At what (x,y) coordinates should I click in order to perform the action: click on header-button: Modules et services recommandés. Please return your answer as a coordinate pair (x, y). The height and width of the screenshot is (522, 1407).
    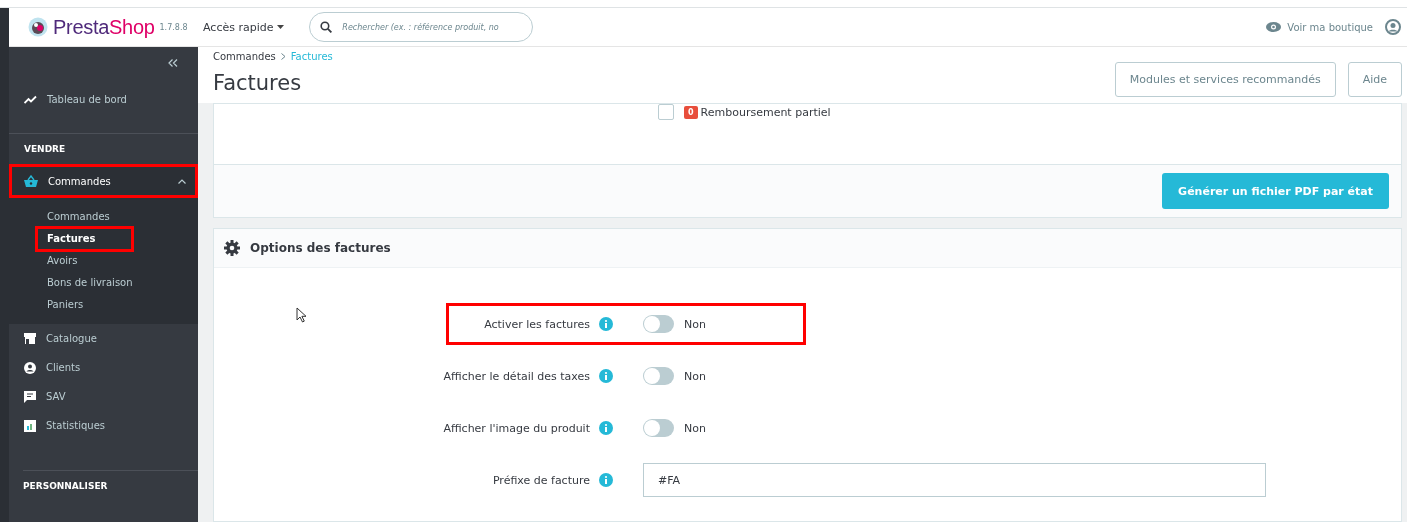
    Looking at the image, I should click on (1225, 79).